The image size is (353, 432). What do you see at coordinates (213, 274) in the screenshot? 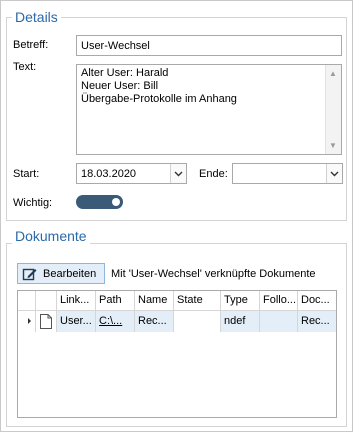
I see `dokumente-caption: Mit 'User-Wechsel' verknüpfte Dokumente` at bounding box center [213, 274].